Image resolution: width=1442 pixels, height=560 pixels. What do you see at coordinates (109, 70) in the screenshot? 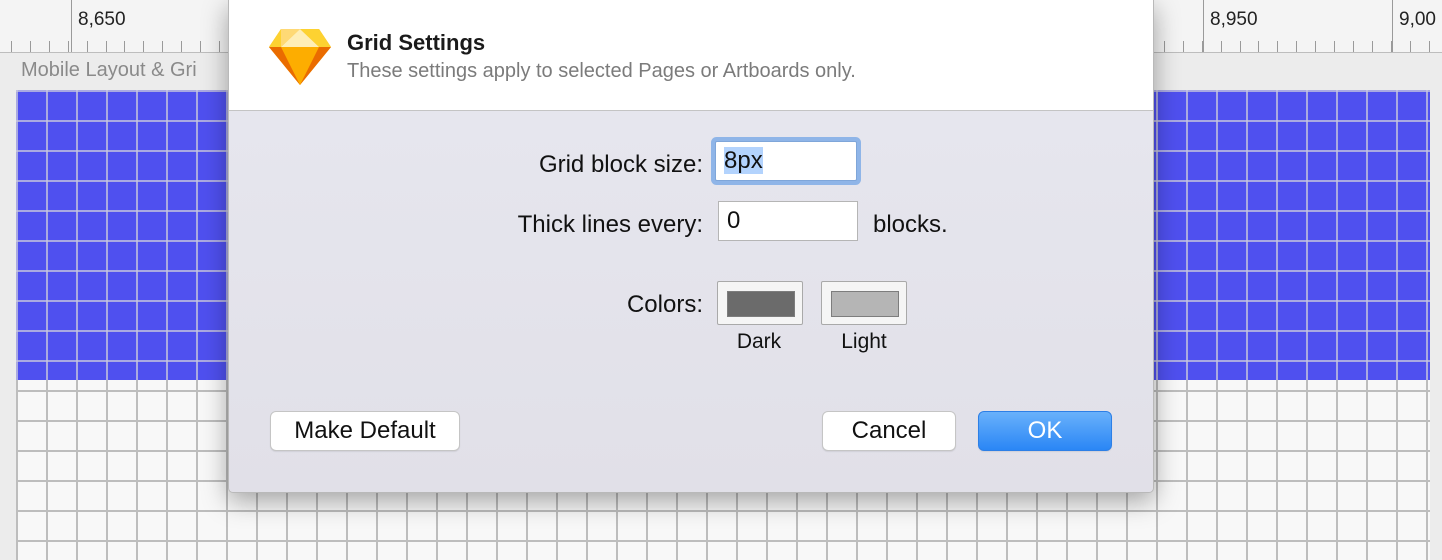
I see `artboard-title: Mobile Layout & Gri` at bounding box center [109, 70].